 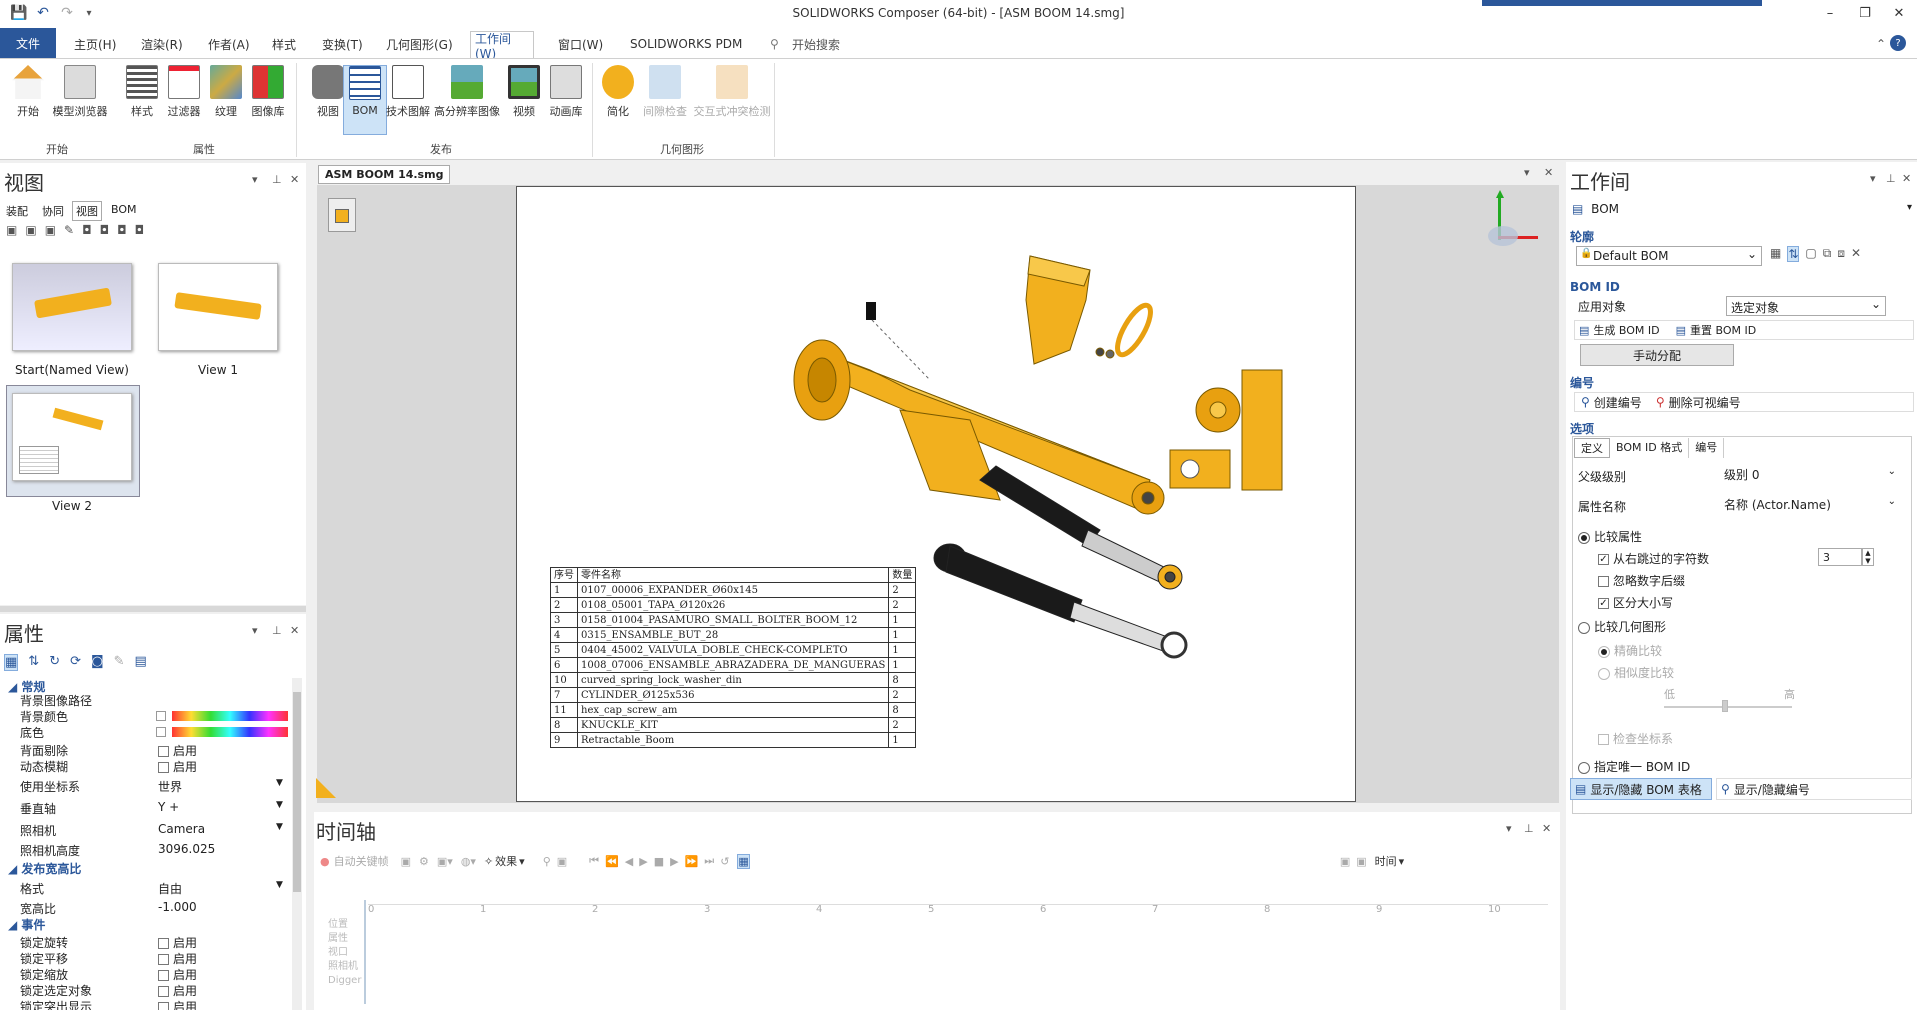 I want to click on ribbon-animation-library-button: 动画库, so click(x=566, y=100).